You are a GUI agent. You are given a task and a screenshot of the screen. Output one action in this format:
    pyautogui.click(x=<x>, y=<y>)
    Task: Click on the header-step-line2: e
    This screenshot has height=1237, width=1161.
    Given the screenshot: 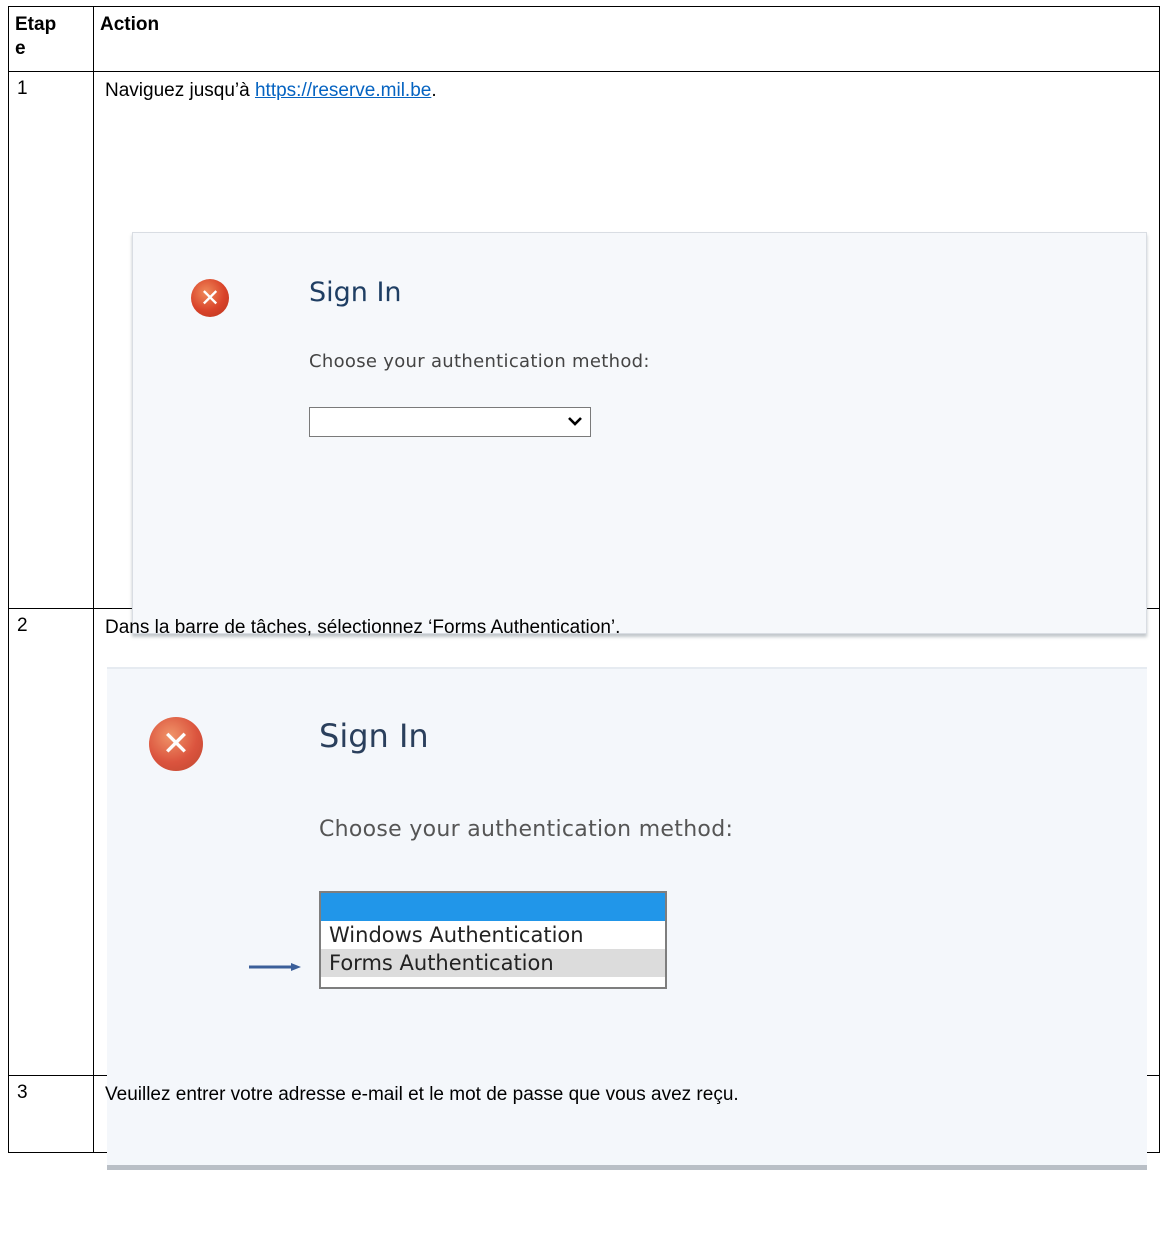 What is the action you would take?
    pyautogui.click(x=20, y=48)
    